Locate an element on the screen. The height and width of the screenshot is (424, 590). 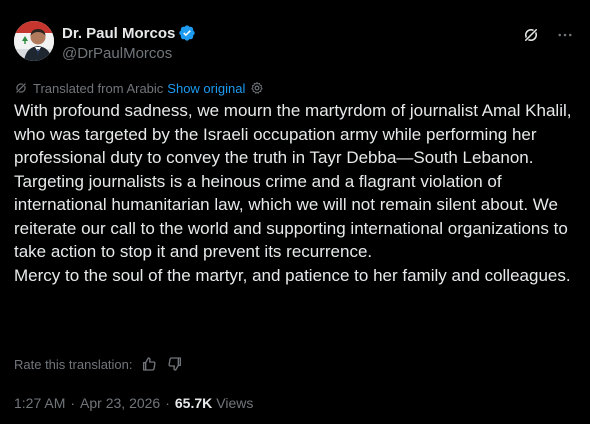
show-original-link: Show original is located at coordinates (206, 88).